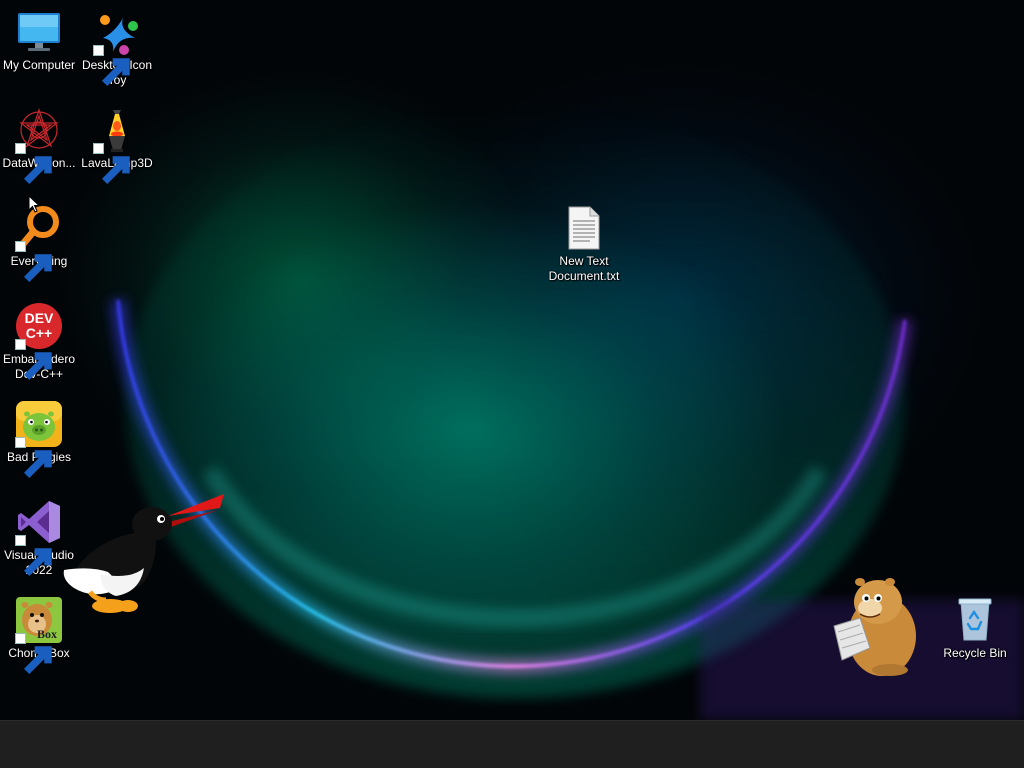 The width and height of the screenshot is (1024, 768). I want to click on desktop-icon-desktop-icon-toy: Desktop Icon Toy, so click(117, 48).